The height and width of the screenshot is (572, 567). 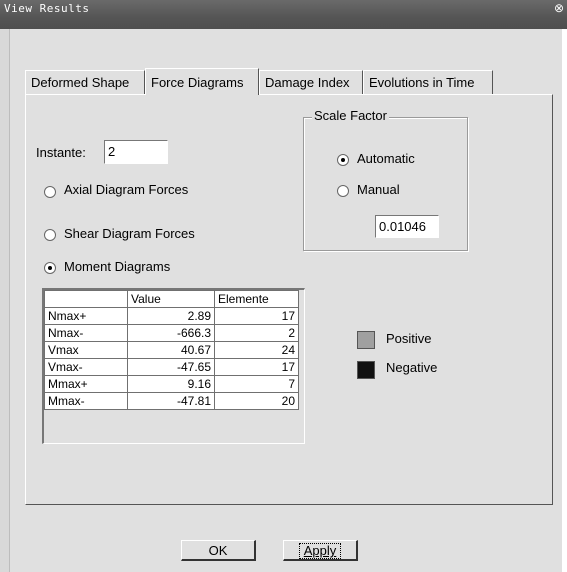 I want to click on title-bar: View Results ⊗, so click(x=283, y=14).